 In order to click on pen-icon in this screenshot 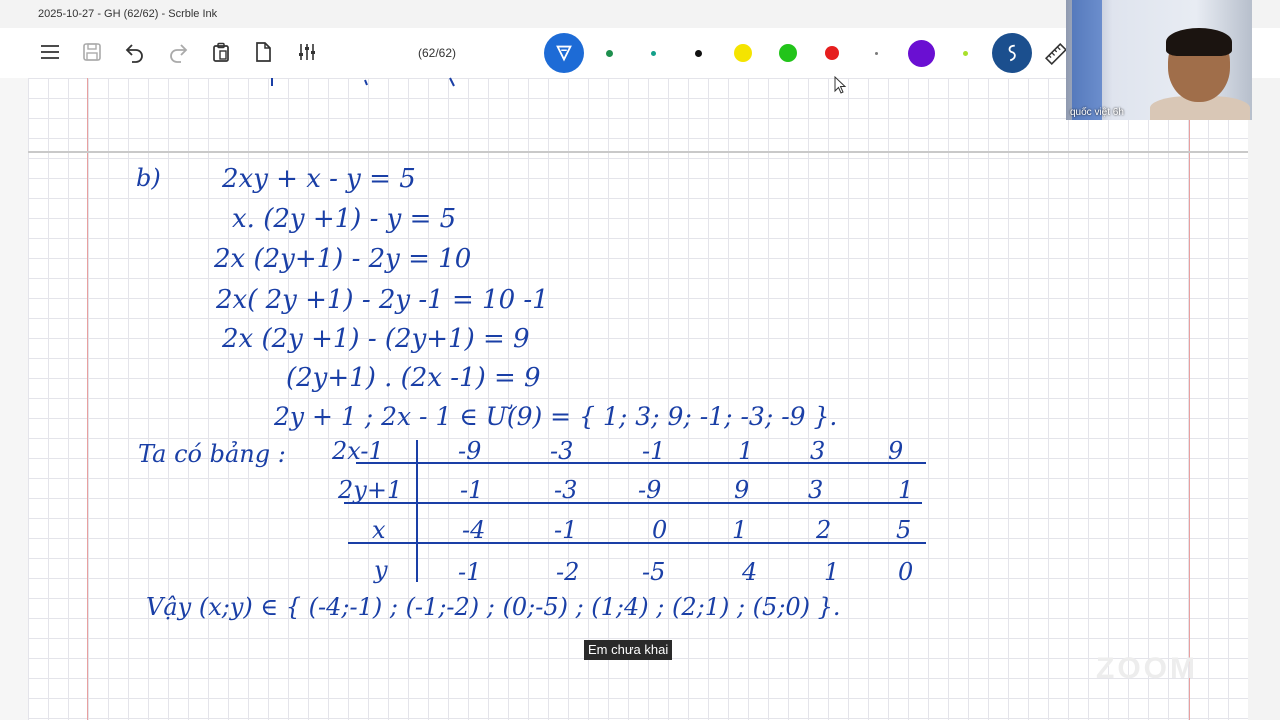, I will do `click(564, 53)`.